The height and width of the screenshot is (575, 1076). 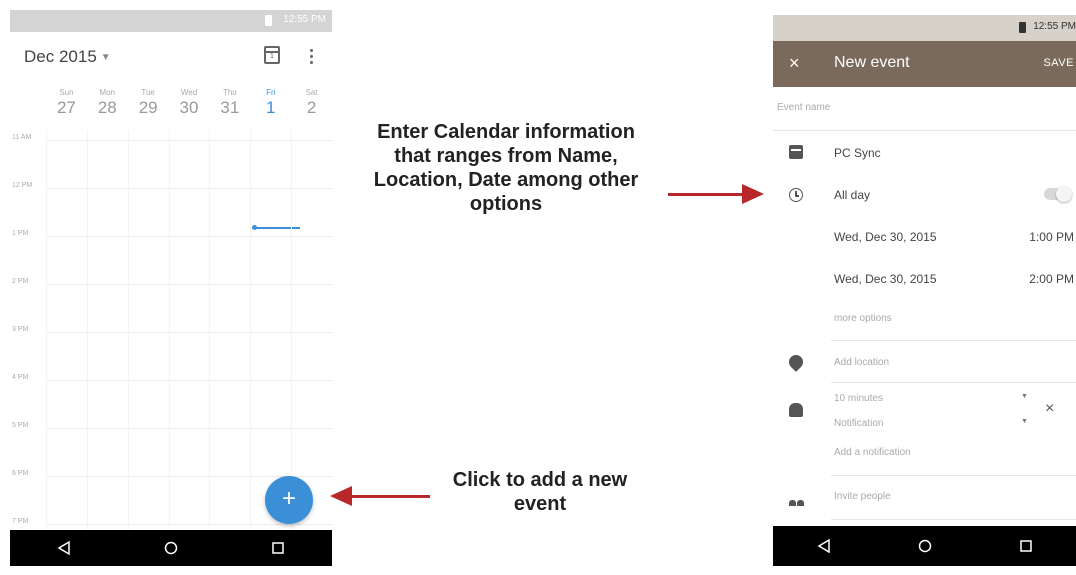 I want to click on day-date: 29, so click(x=148, y=107).